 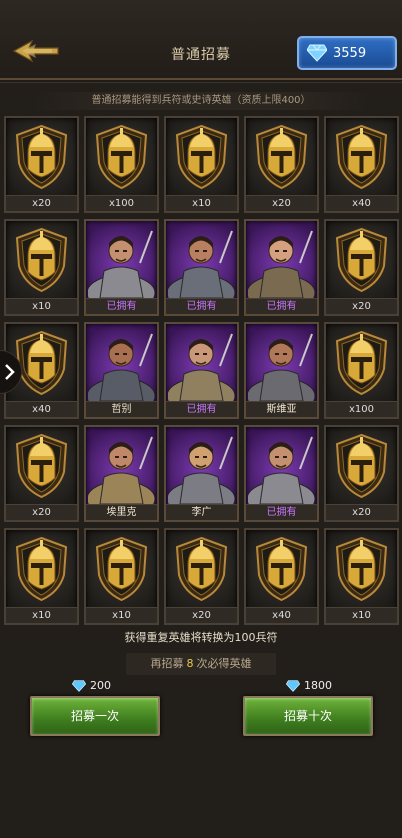 What do you see at coordinates (100, 685) in the screenshot?
I see `recruit-one-cost-value: 200` at bounding box center [100, 685].